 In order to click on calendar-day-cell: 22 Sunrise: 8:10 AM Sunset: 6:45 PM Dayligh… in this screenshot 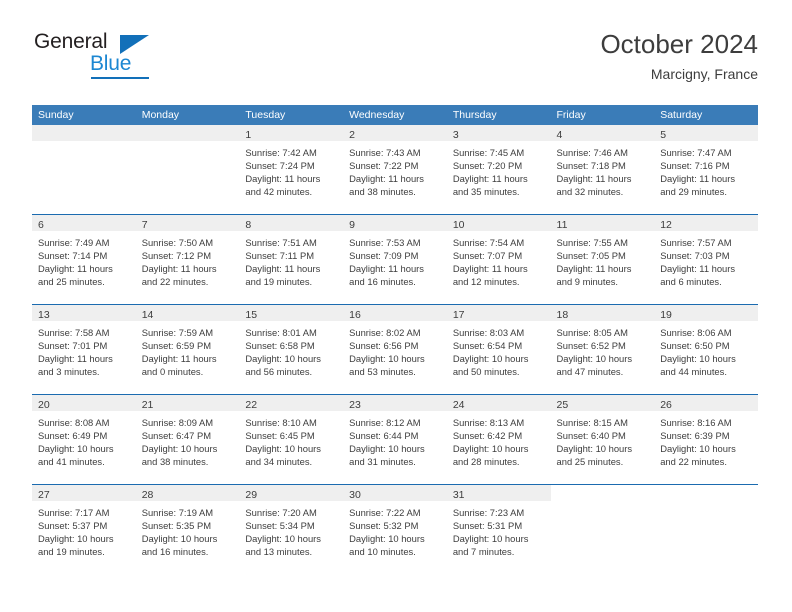, I will do `click(291, 439)`.